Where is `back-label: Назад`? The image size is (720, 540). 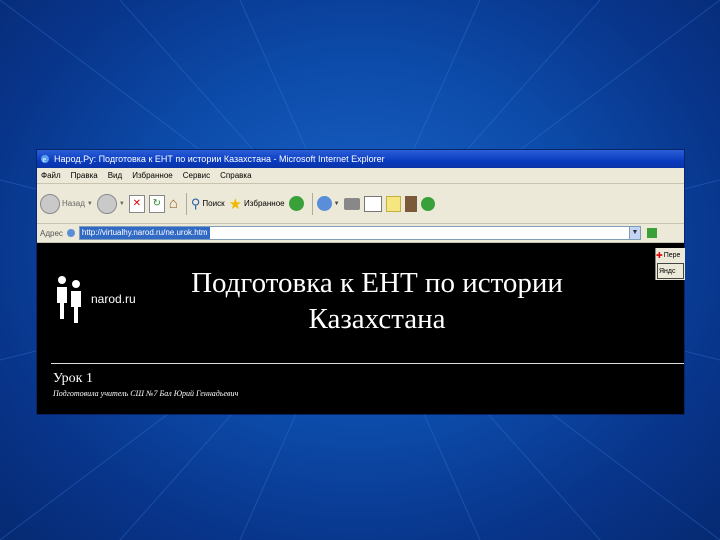 back-label: Назад is located at coordinates (73, 203).